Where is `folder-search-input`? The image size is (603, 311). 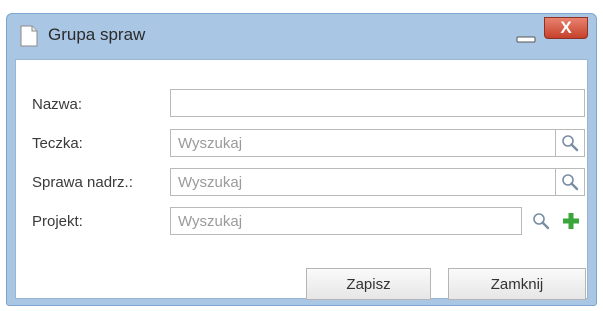
folder-search-input is located at coordinates (366, 143).